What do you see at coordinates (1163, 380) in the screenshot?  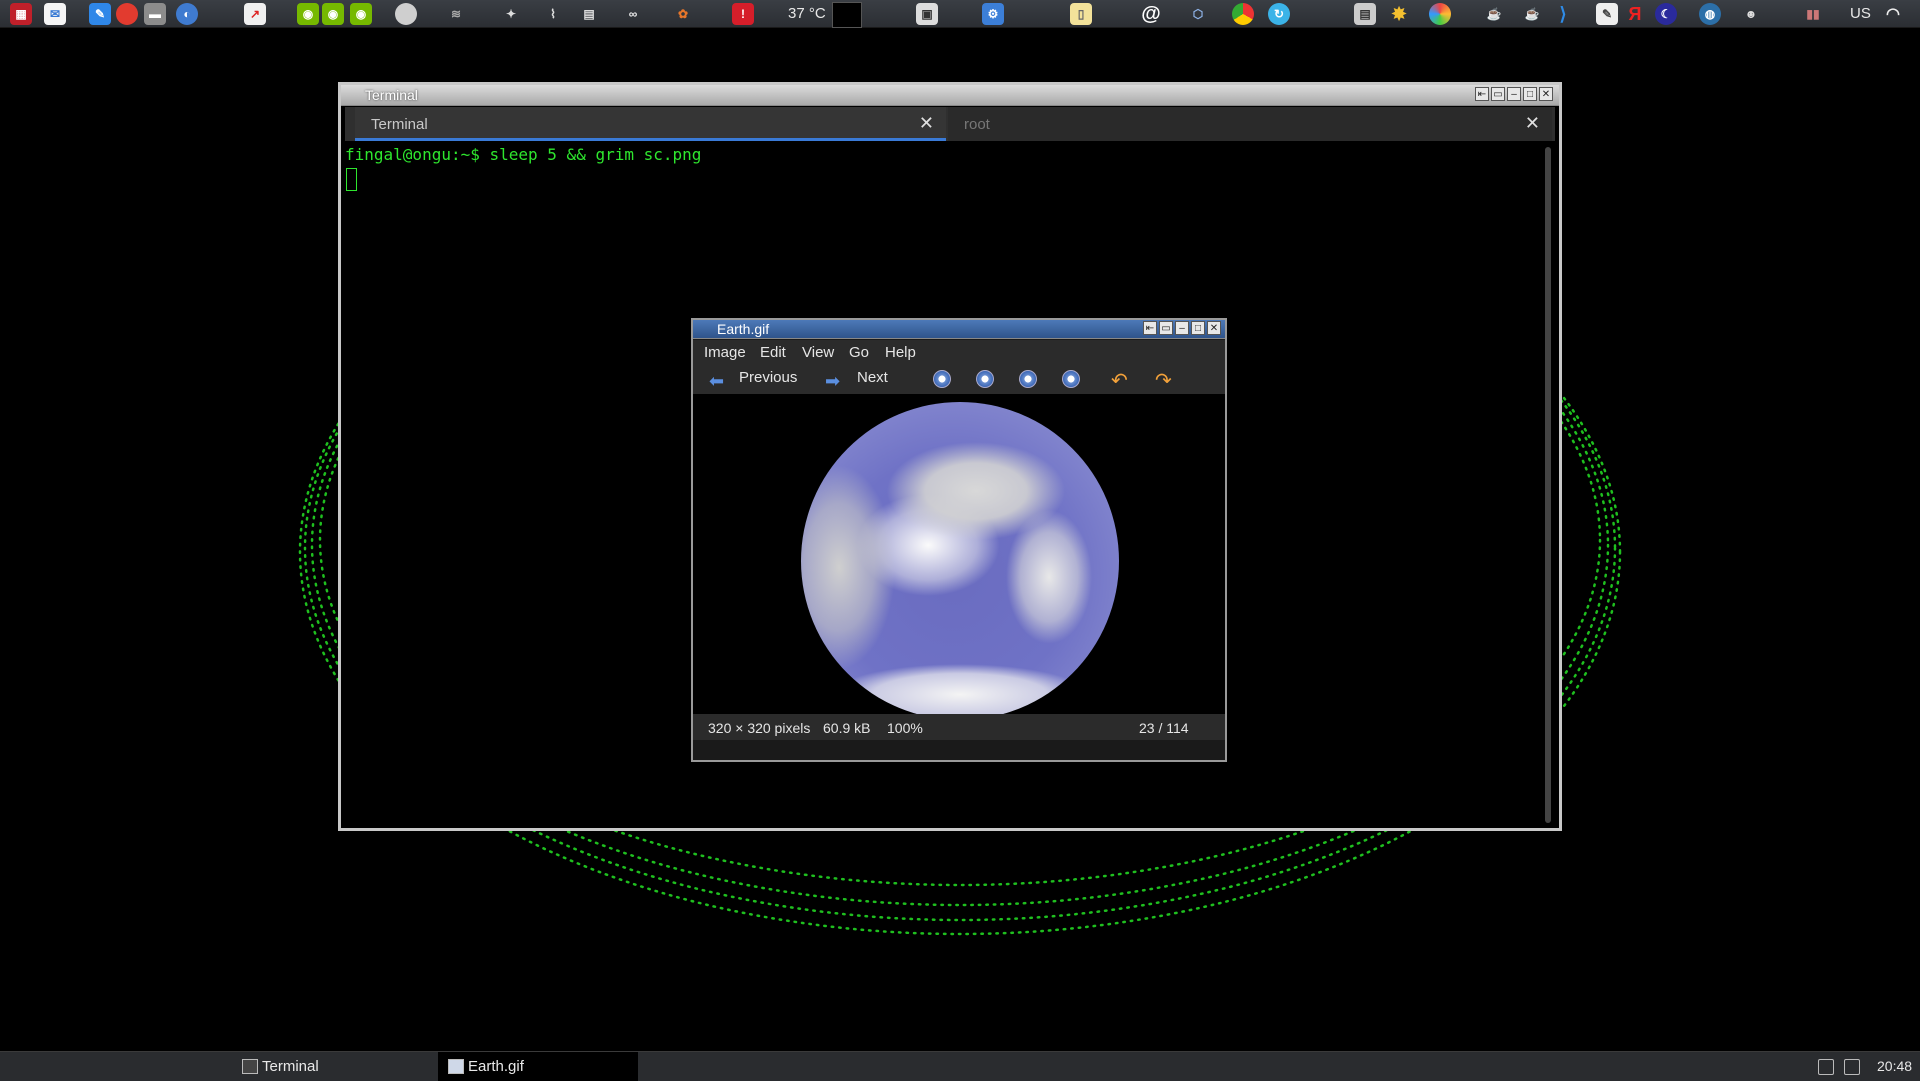 I see `rotate-right-icon: ↷` at bounding box center [1163, 380].